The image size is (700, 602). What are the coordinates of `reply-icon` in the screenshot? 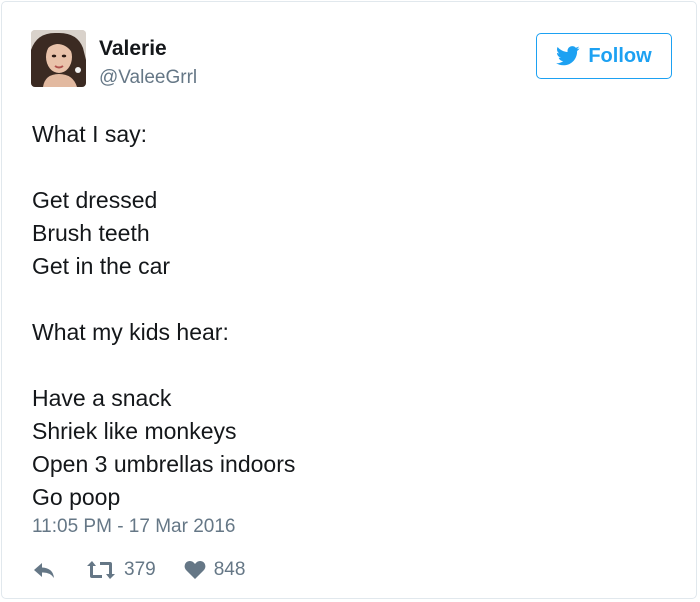 It's located at (44, 570).